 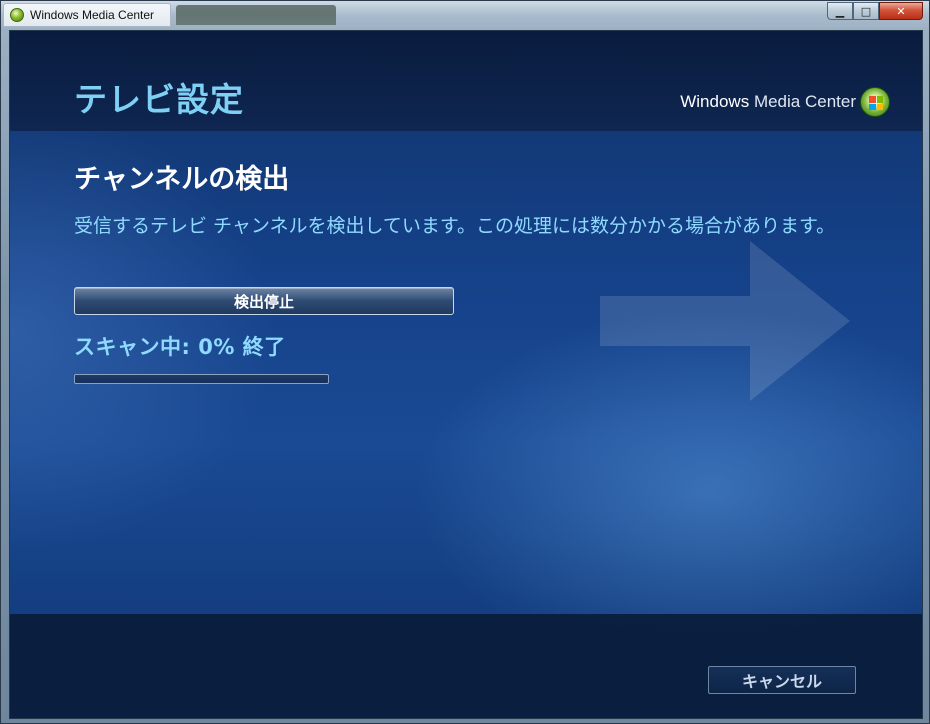 I want to click on page-title: テレビ設定, so click(x=159, y=99).